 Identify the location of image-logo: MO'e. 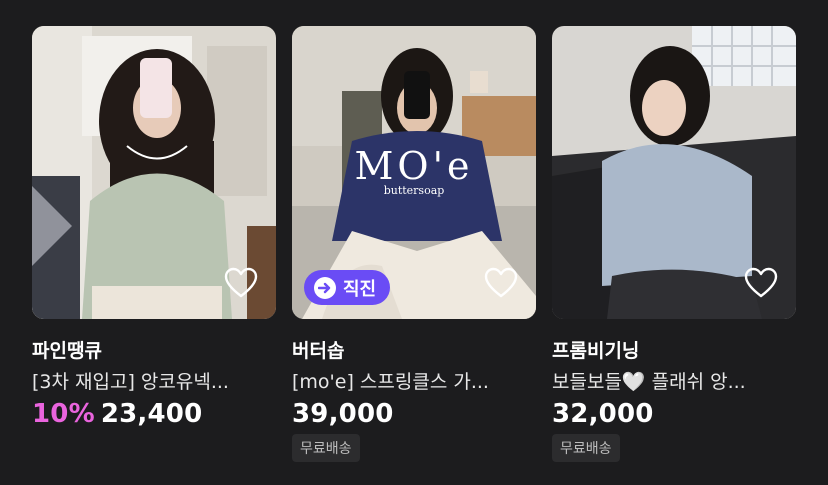
(414, 166).